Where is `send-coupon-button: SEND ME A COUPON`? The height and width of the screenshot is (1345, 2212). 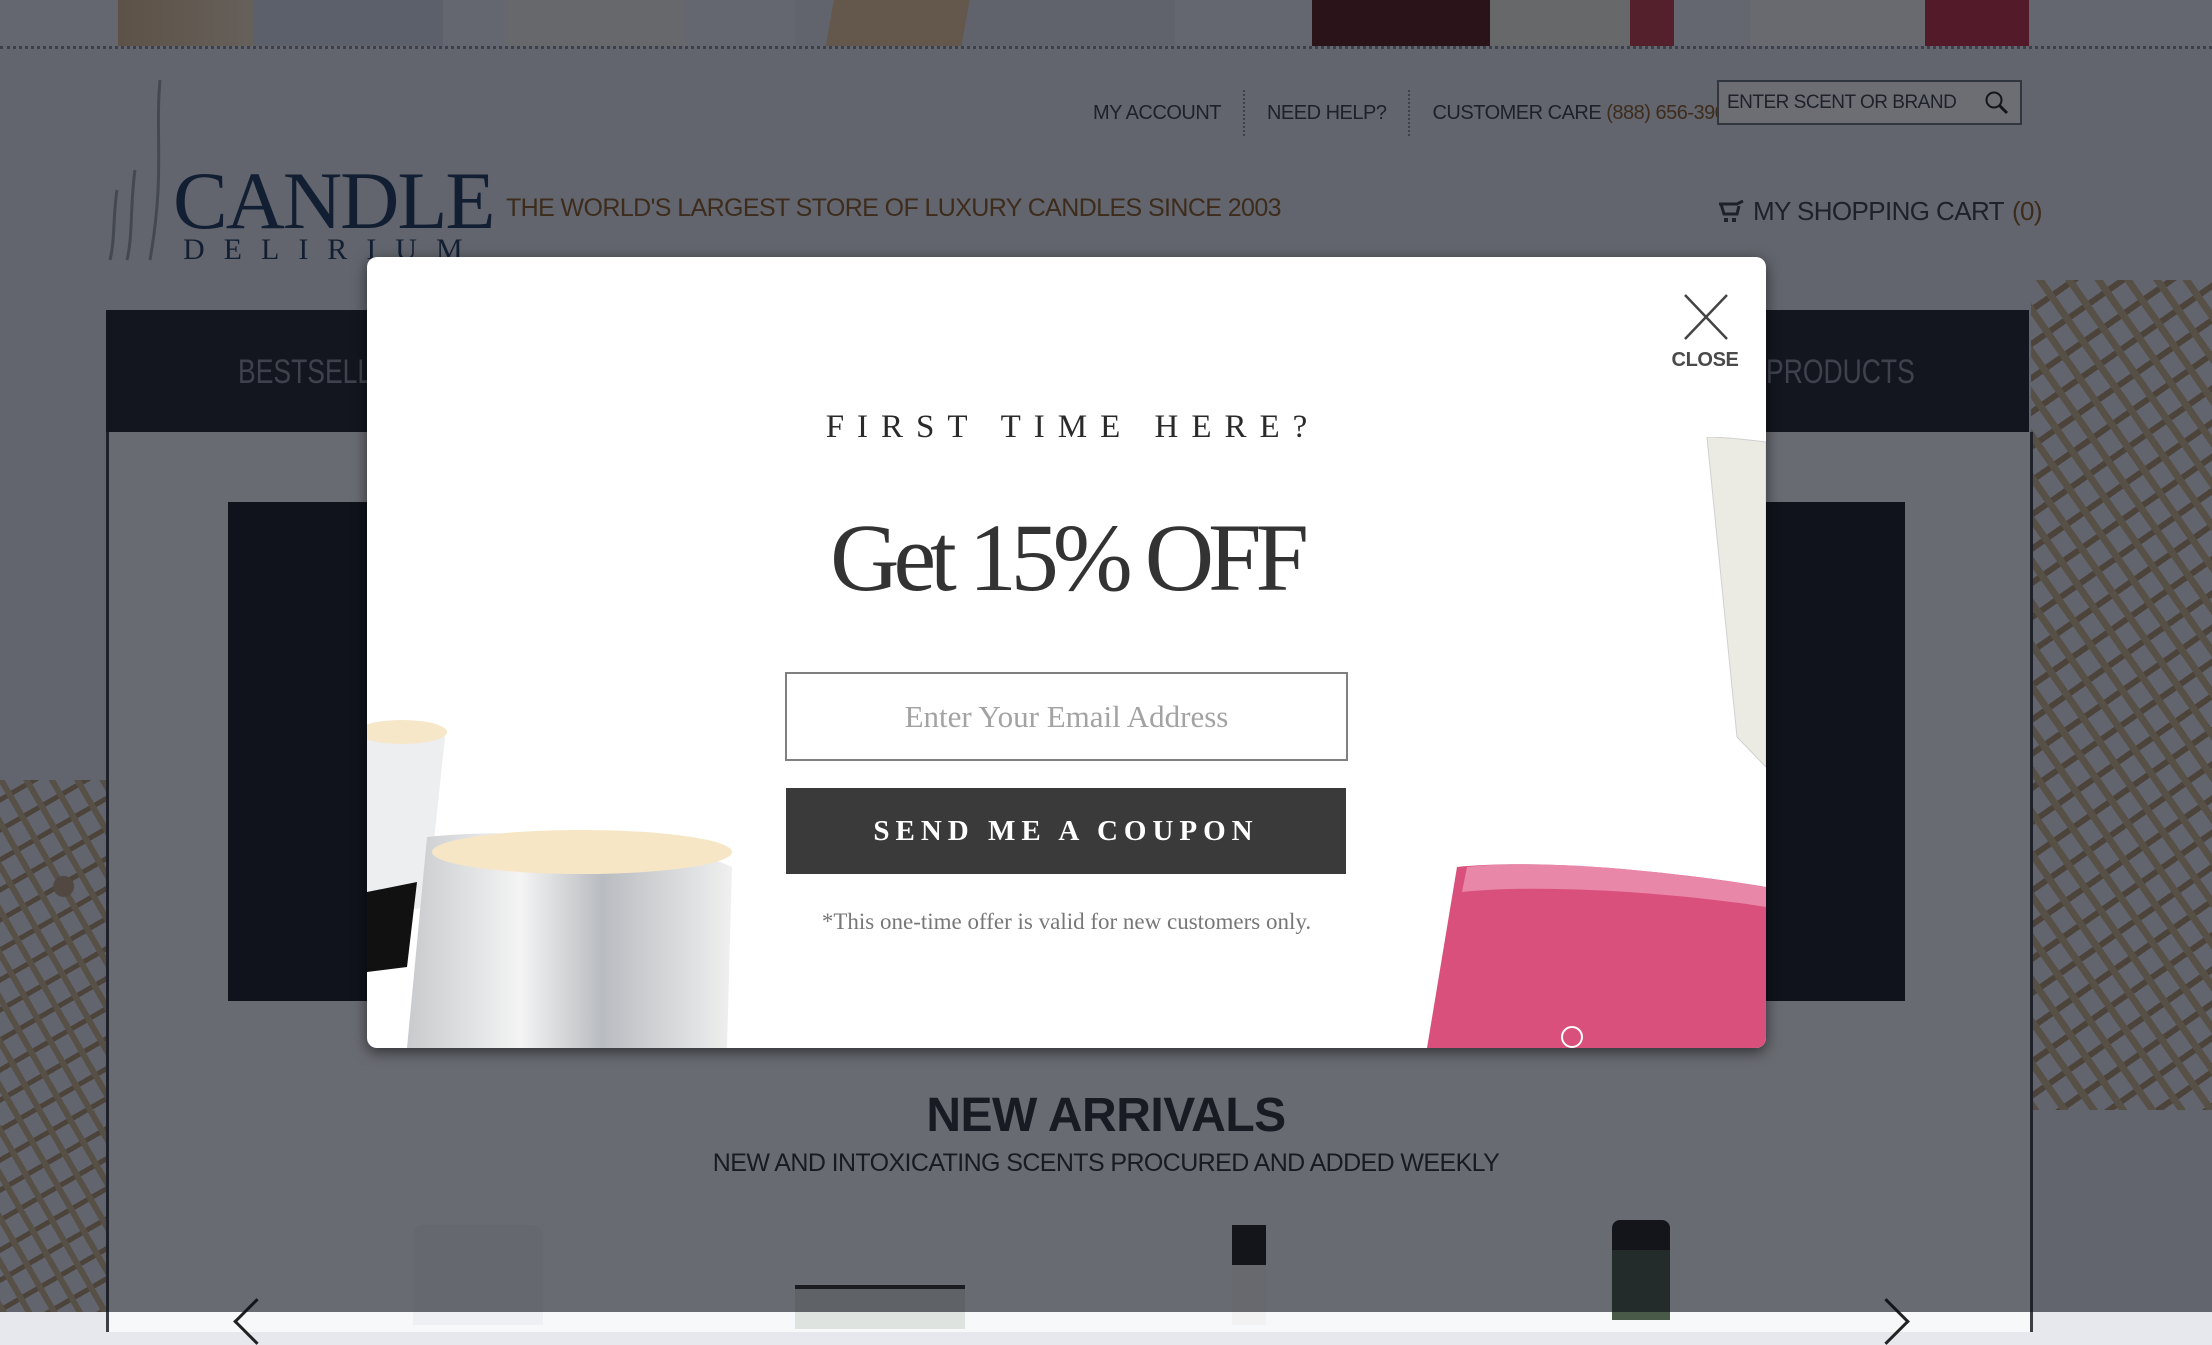
send-coupon-button: SEND ME A COUPON is located at coordinates (1066, 831).